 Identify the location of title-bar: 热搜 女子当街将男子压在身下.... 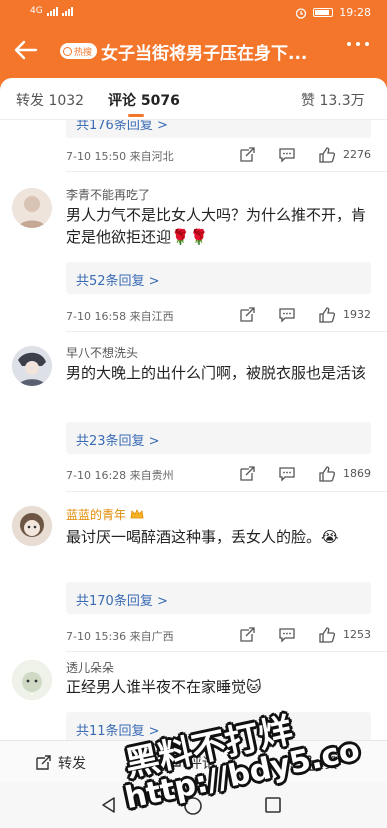
(193, 51).